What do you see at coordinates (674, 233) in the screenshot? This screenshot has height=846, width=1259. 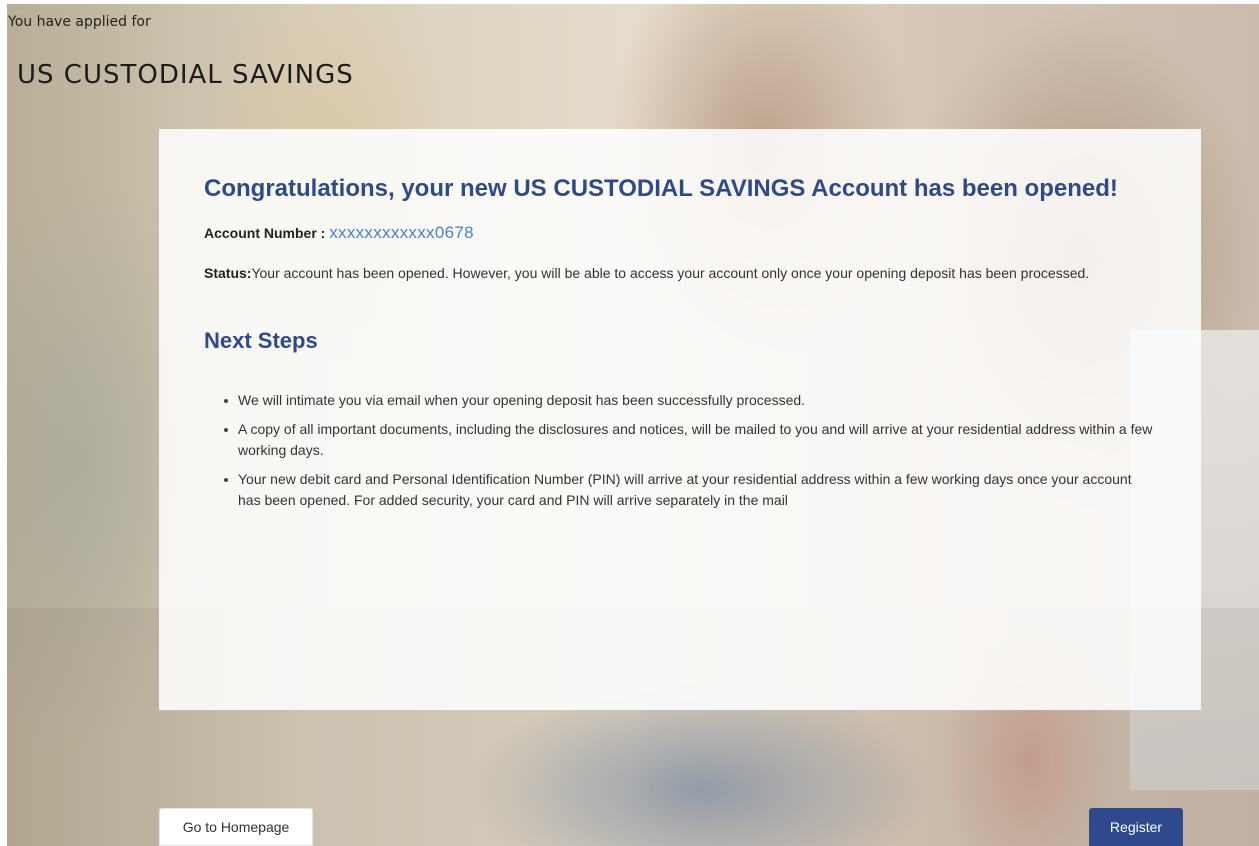 I see `account-number-row: Account Number : xxxxxxxxxxxx0678` at bounding box center [674, 233].